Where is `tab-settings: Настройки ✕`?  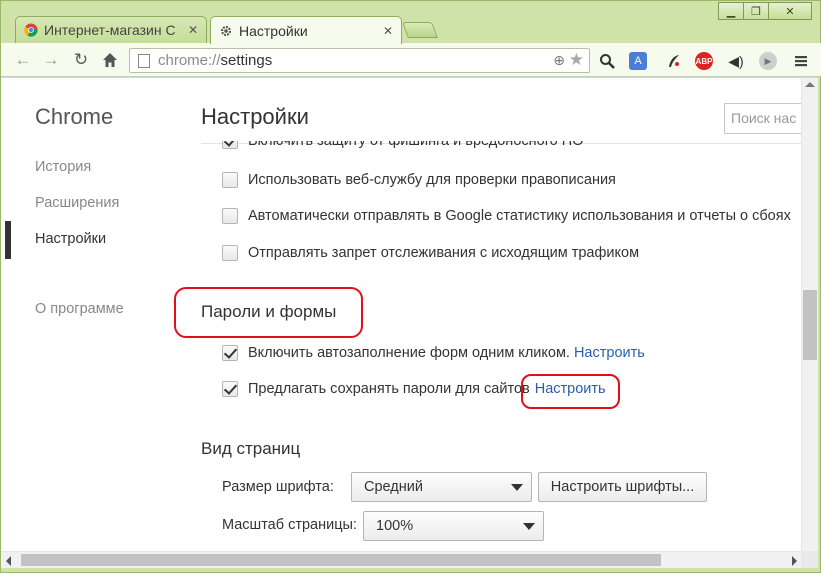
tab-settings: Настройки ✕ is located at coordinates (306, 30).